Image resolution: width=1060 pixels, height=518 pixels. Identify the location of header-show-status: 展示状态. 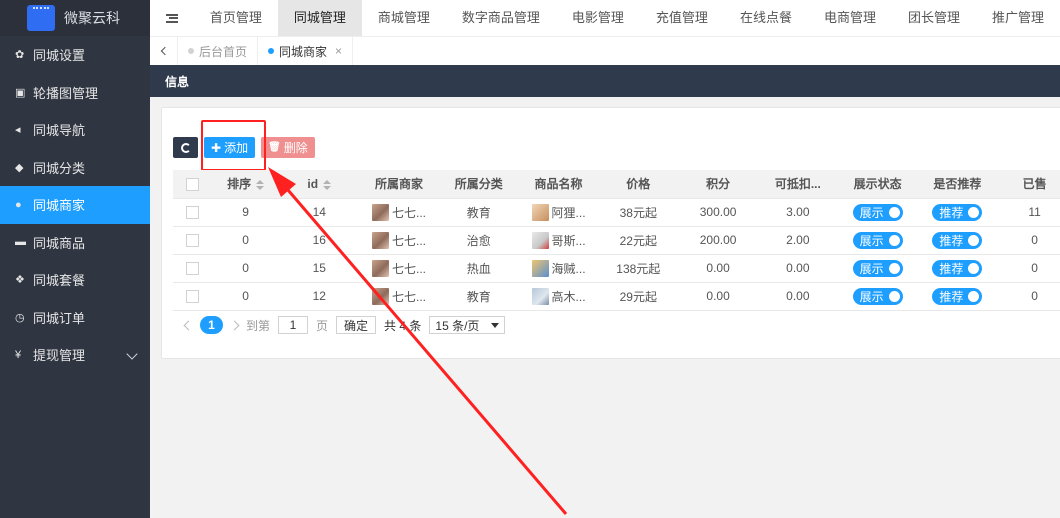
(877, 184).